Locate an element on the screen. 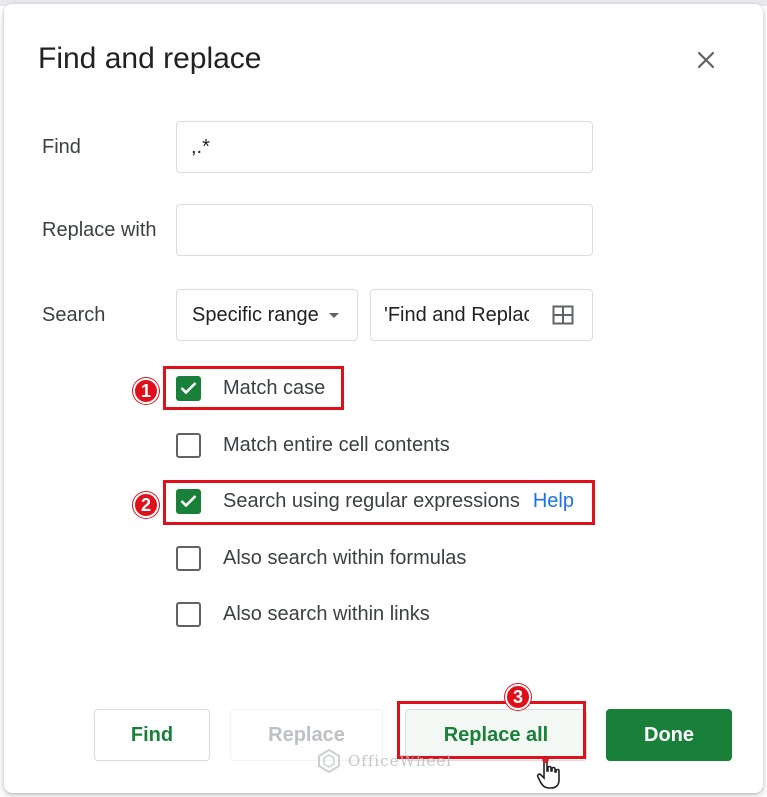 This screenshot has width=767, height=797. hand-pointer-icon is located at coordinates (548, 772).